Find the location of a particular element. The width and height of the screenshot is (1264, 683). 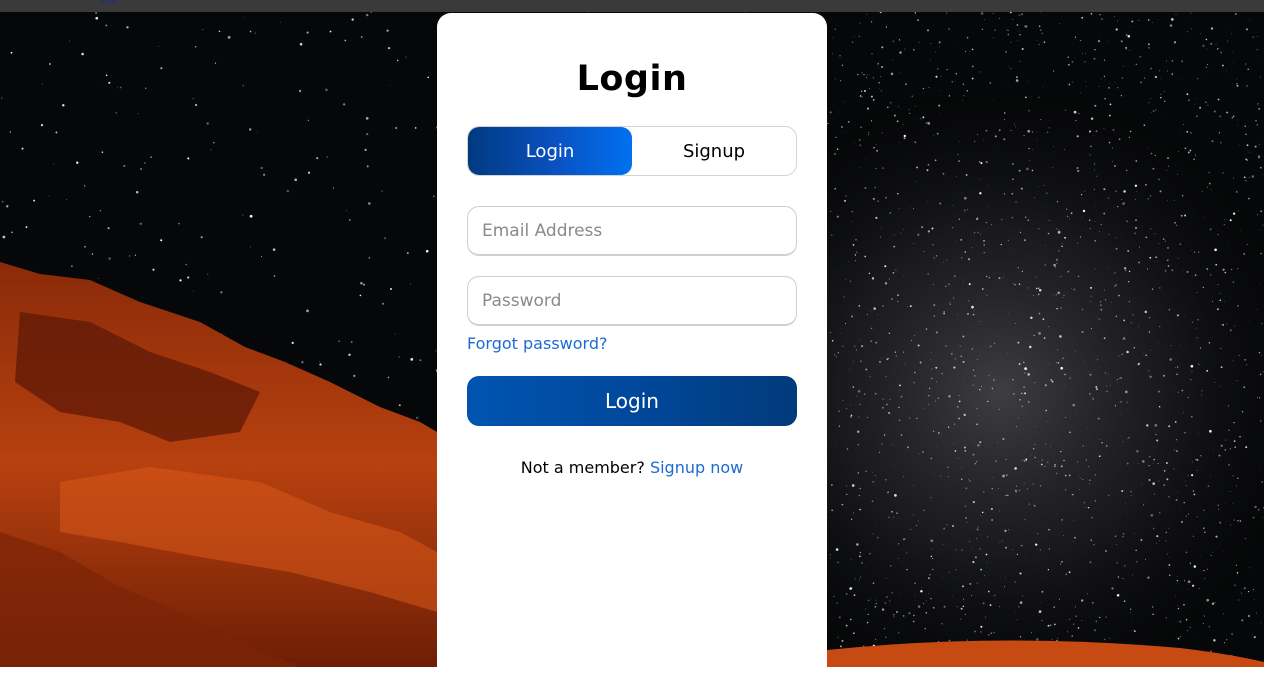

login-button: Login is located at coordinates (632, 401).